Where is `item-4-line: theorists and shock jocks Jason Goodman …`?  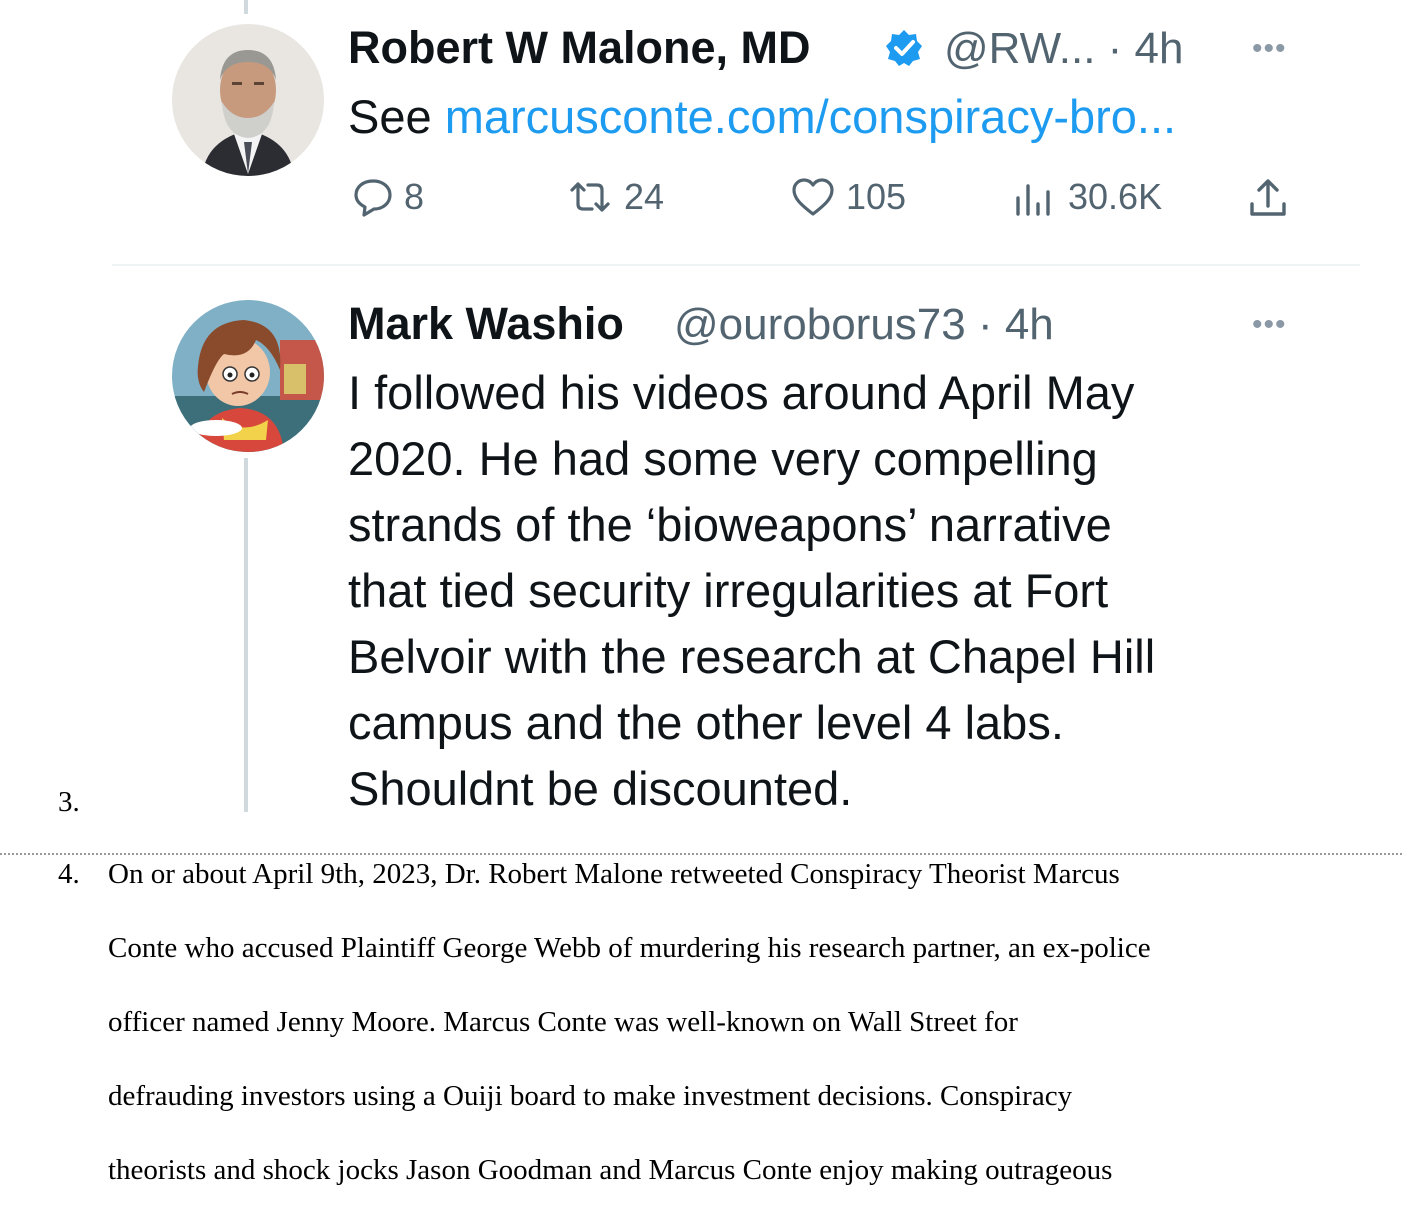
item-4-line: theorists and shock jocks Jason Goodman … is located at coordinates (610, 1170).